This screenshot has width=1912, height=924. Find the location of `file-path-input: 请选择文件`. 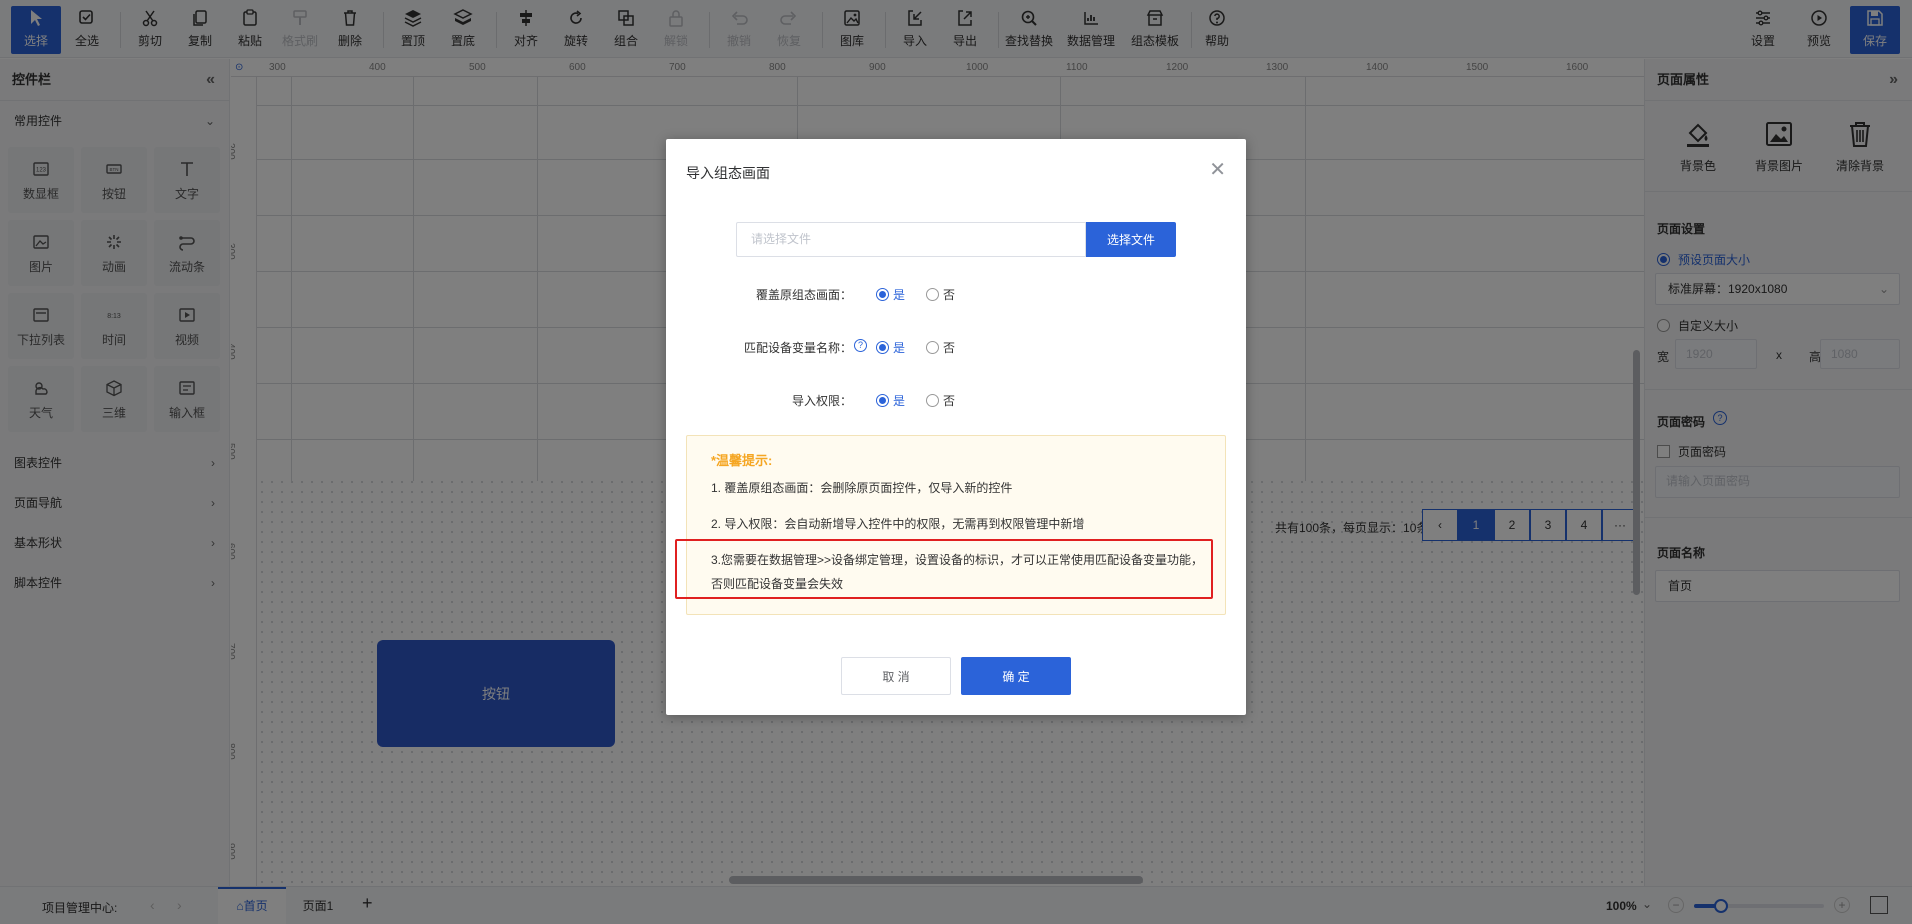

file-path-input: 请选择文件 is located at coordinates (911, 239).